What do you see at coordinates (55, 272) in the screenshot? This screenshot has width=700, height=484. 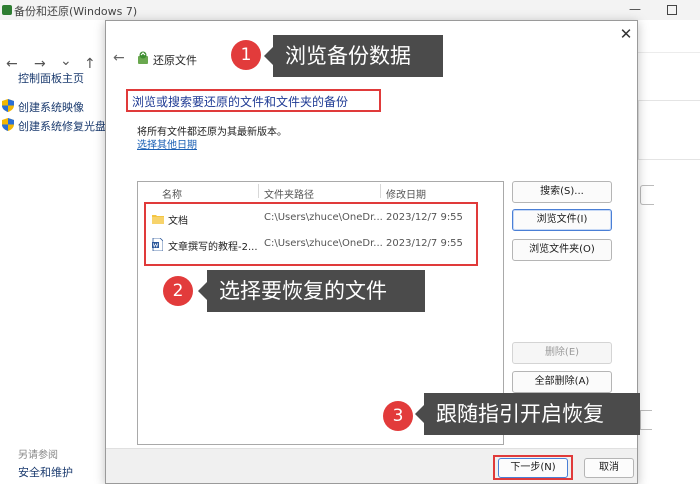 I see `control-panel-sidebar: 控制面板主页 创建系统映像 创建系统修复光盘 另请参阅 安全和维护` at bounding box center [55, 272].